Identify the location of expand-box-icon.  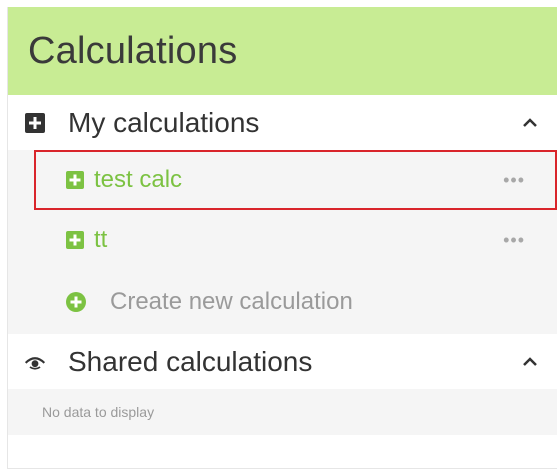
(35, 123).